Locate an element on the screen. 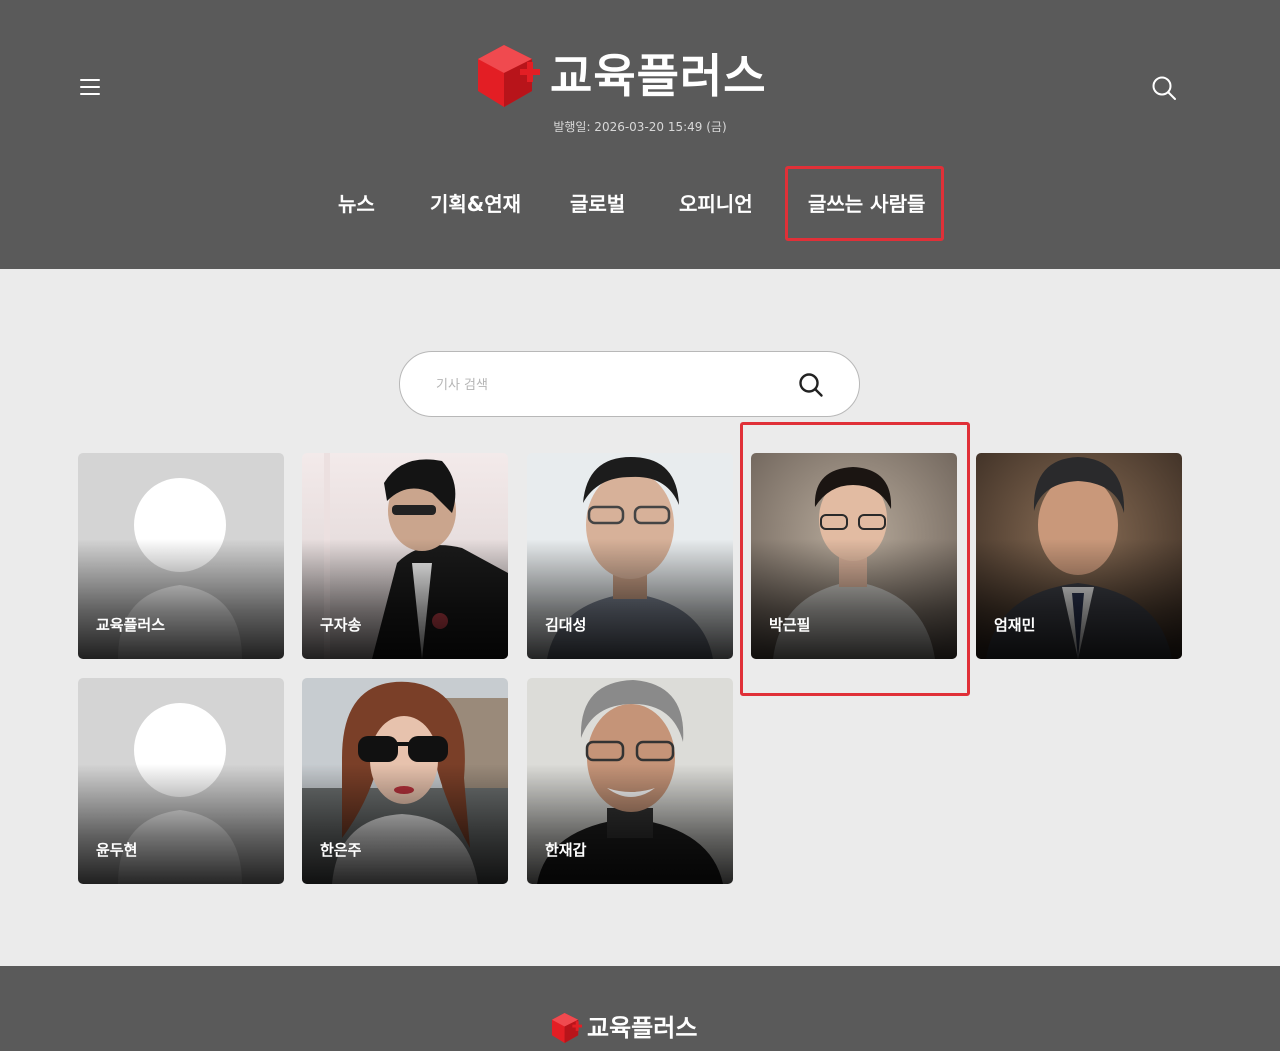 The height and width of the screenshot is (1051, 1280). writer-name: 한은주 is located at coordinates (341, 850).